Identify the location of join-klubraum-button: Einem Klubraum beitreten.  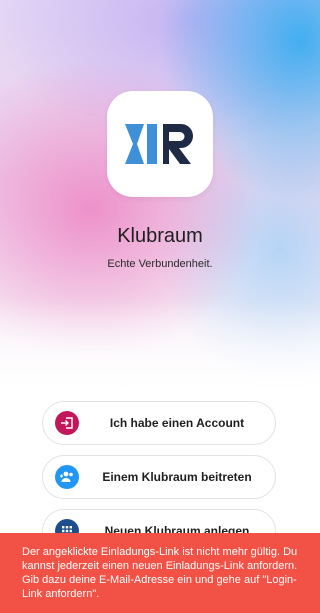
(159, 477).